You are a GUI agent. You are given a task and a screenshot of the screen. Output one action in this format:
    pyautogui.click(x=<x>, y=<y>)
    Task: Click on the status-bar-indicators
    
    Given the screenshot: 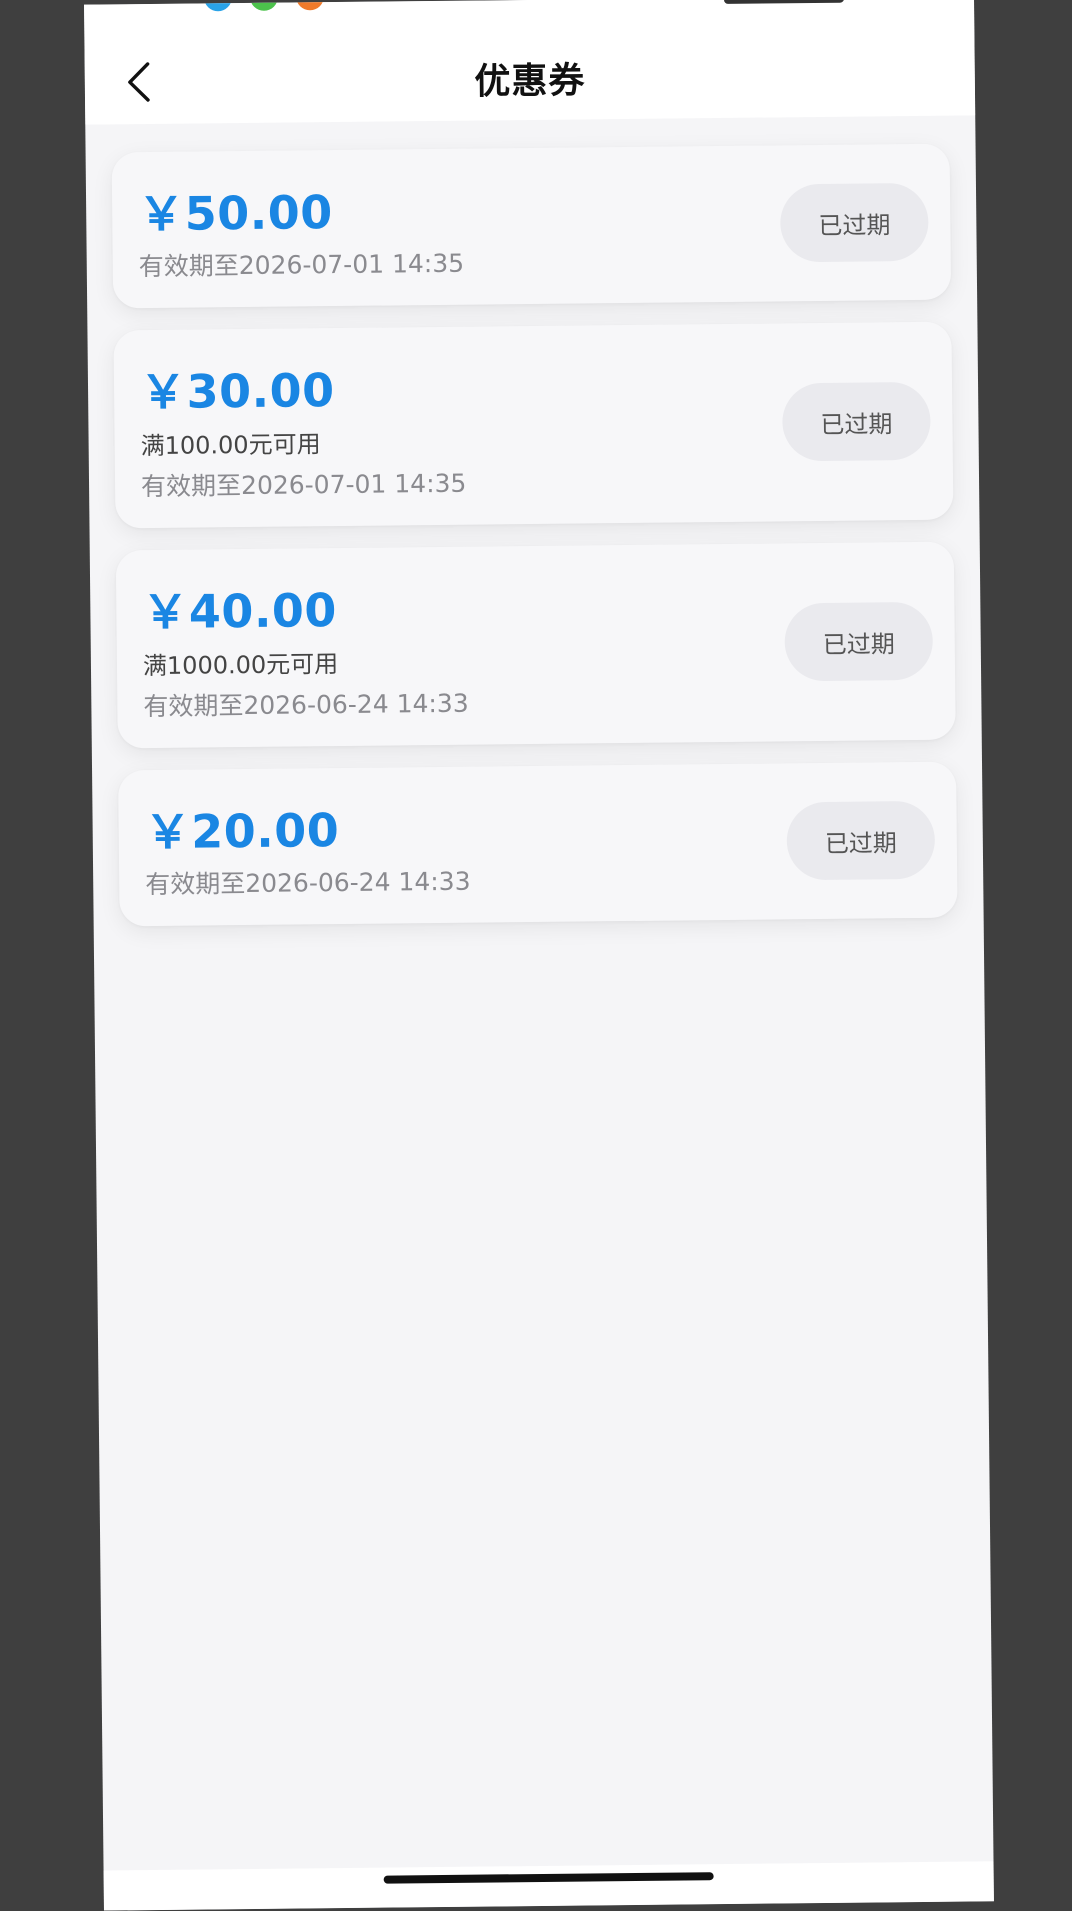 What is the action you would take?
    pyautogui.click(x=784, y=2)
    